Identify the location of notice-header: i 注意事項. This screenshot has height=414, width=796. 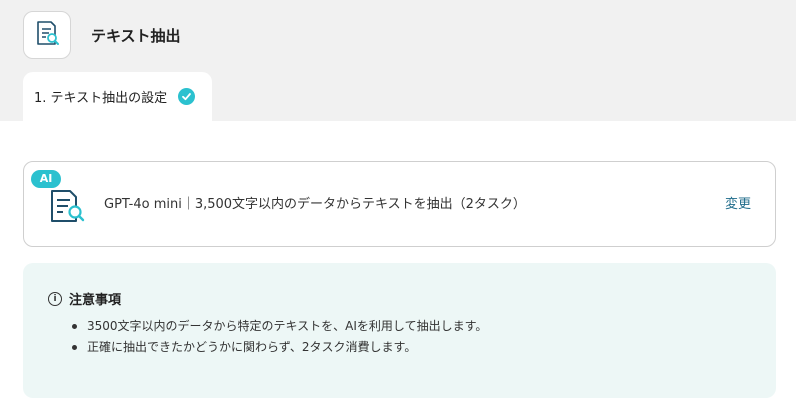
(84, 298).